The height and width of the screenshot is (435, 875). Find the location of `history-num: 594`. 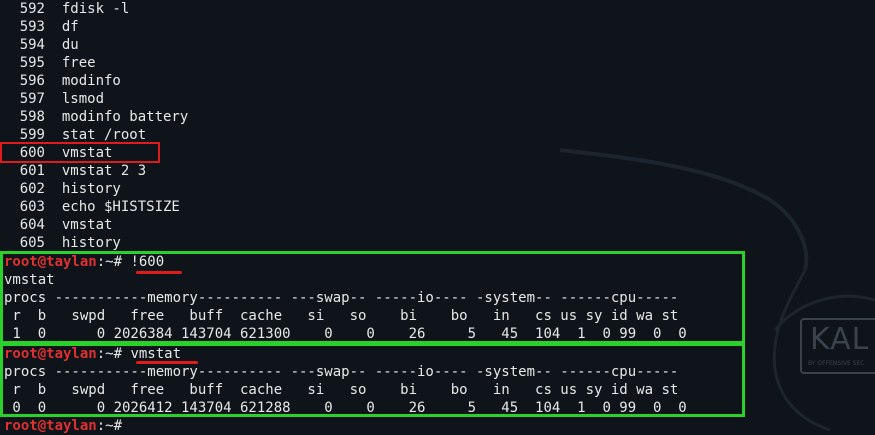

history-num: 594 is located at coordinates (32, 45).